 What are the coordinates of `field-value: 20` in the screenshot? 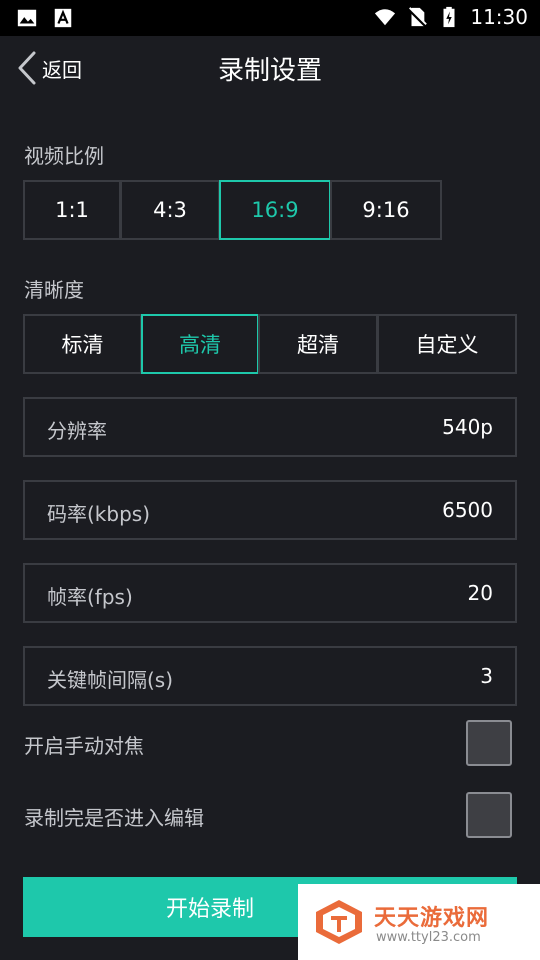 It's located at (480, 593).